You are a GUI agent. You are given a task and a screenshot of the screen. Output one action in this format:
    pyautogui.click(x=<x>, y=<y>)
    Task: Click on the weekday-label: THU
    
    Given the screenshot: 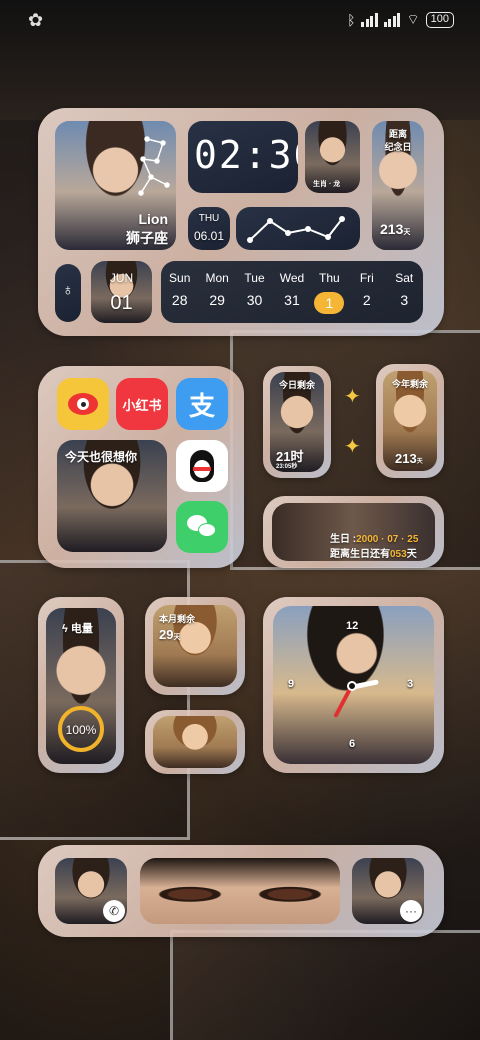 What is the action you would take?
    pyautogui.click(x=209, y=218)
    